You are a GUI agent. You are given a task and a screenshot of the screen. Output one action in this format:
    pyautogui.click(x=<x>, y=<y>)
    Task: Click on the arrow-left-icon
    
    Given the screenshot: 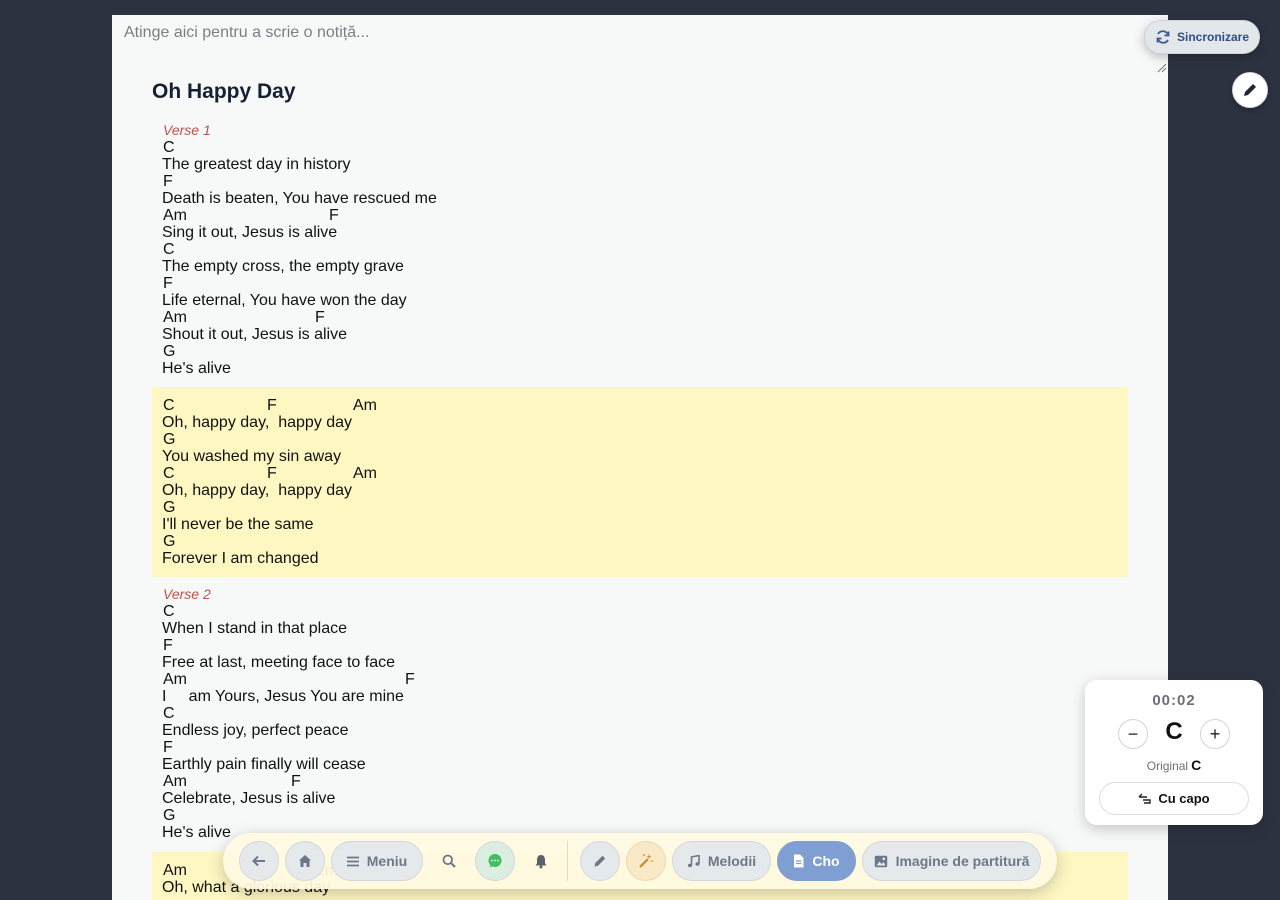 What is the action you would take?
    pyautogui.click(x=258, y=861)
    